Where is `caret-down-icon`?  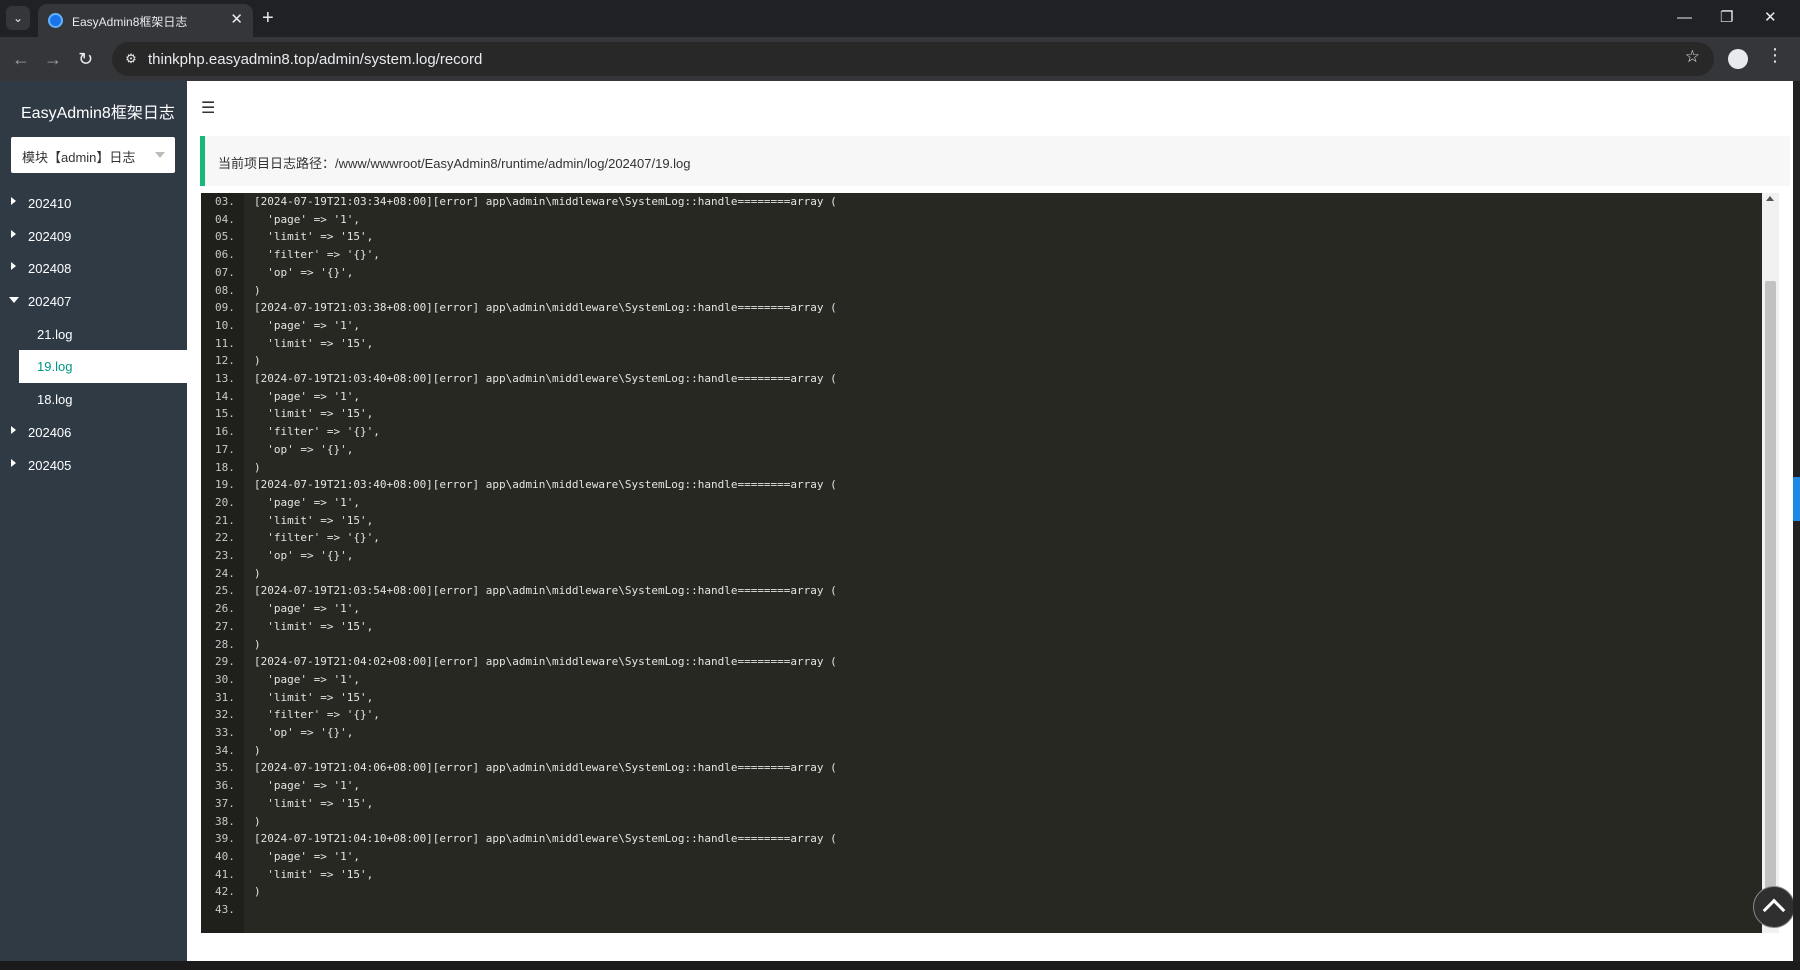 caret-down-icon is located at coordinates (14, 300).